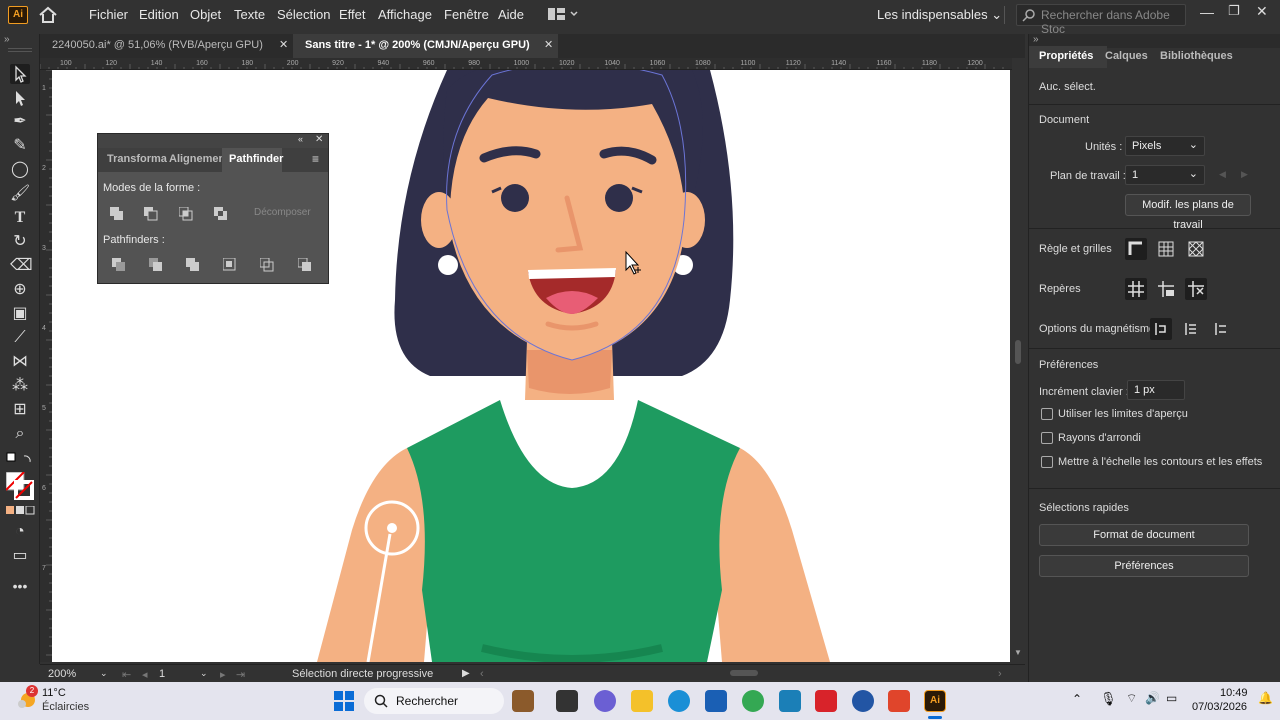 This screenshot has width=1280, height=720. I want to click on menu-fichier: Fichier, so click(108, 14).